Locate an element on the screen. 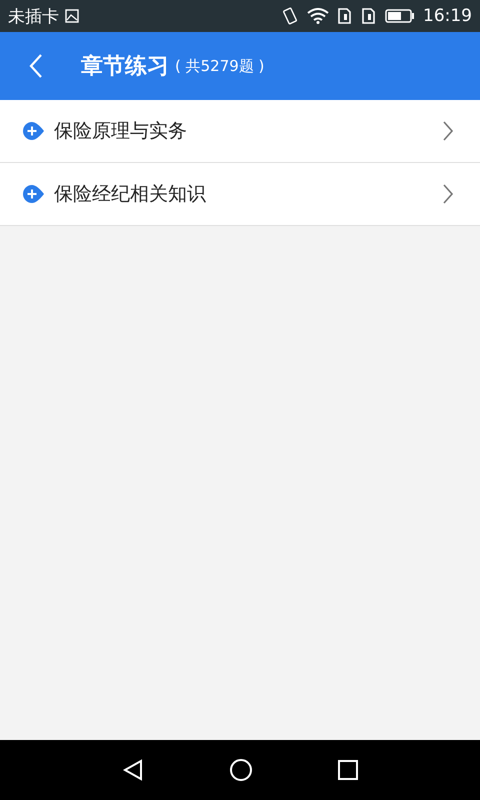 The image size is (480, 800). vibrate-icon is located at coordinates (290, 16).